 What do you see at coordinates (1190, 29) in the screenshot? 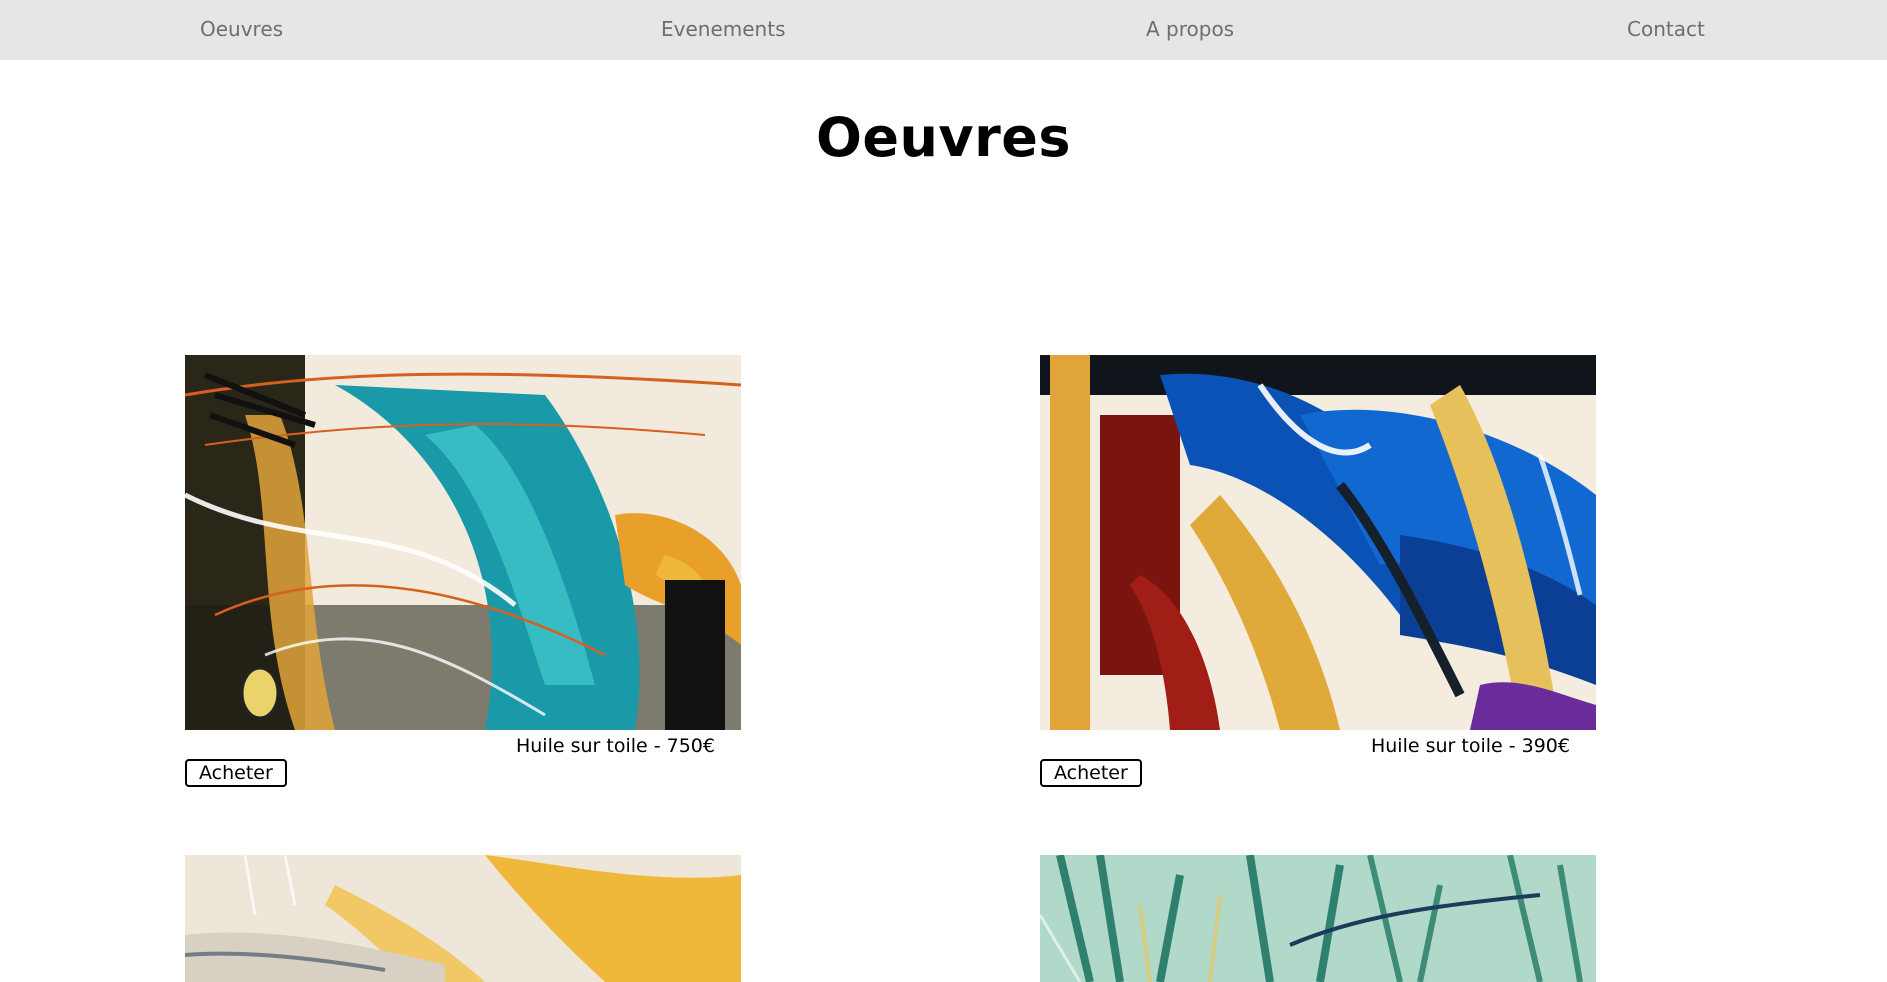
I see `nav-link-a-propos: A propos` at bounding box center [1190, 29].